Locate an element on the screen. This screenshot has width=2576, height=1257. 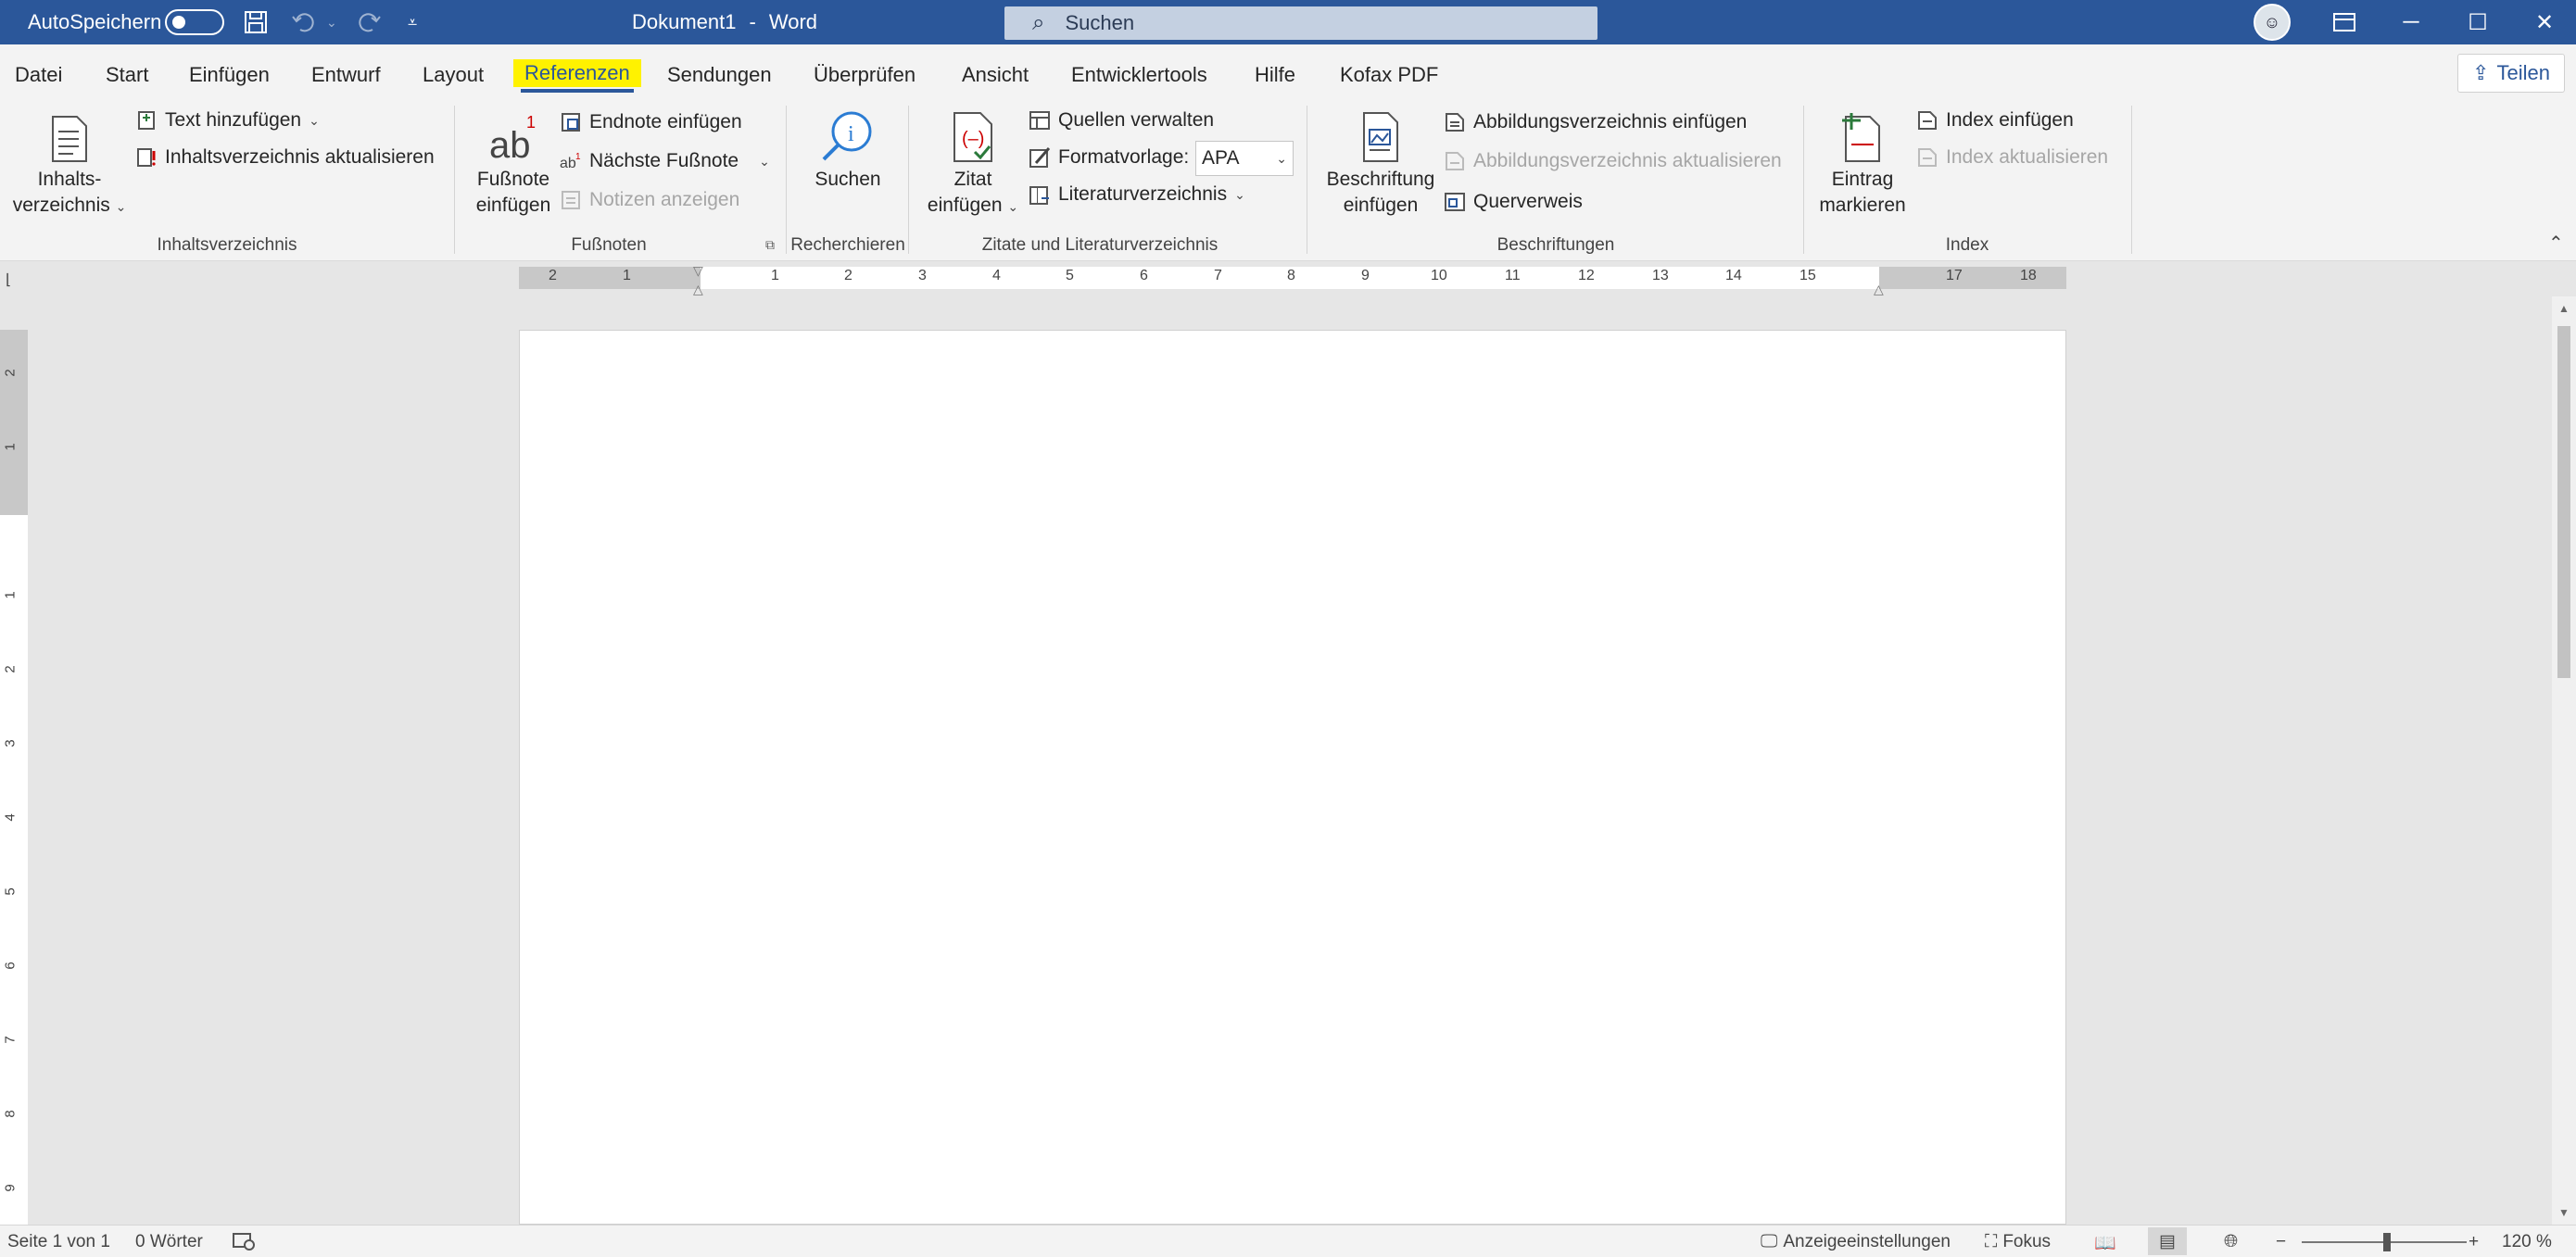
update-index-icon is located at coordinates (1927, 157).